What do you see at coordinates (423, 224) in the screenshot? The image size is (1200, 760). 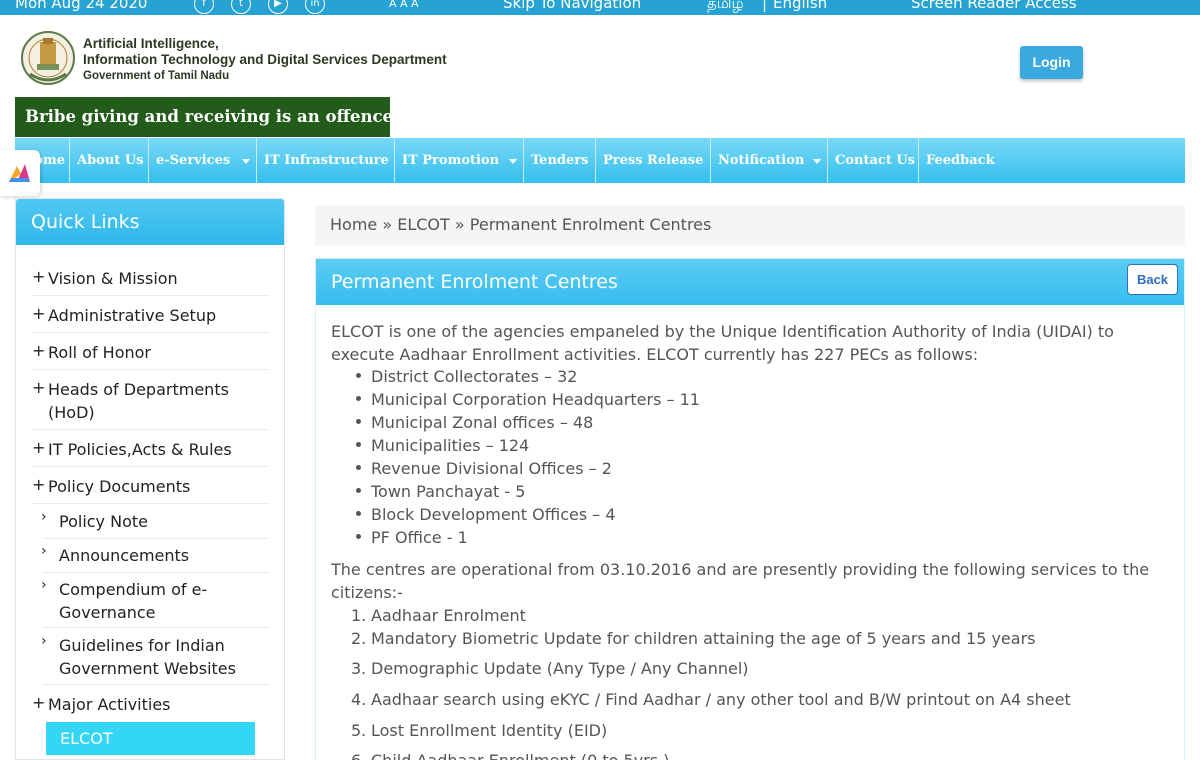 I see `breadcrumb-elcot: ELCOT` at bounding box center [423, 224].